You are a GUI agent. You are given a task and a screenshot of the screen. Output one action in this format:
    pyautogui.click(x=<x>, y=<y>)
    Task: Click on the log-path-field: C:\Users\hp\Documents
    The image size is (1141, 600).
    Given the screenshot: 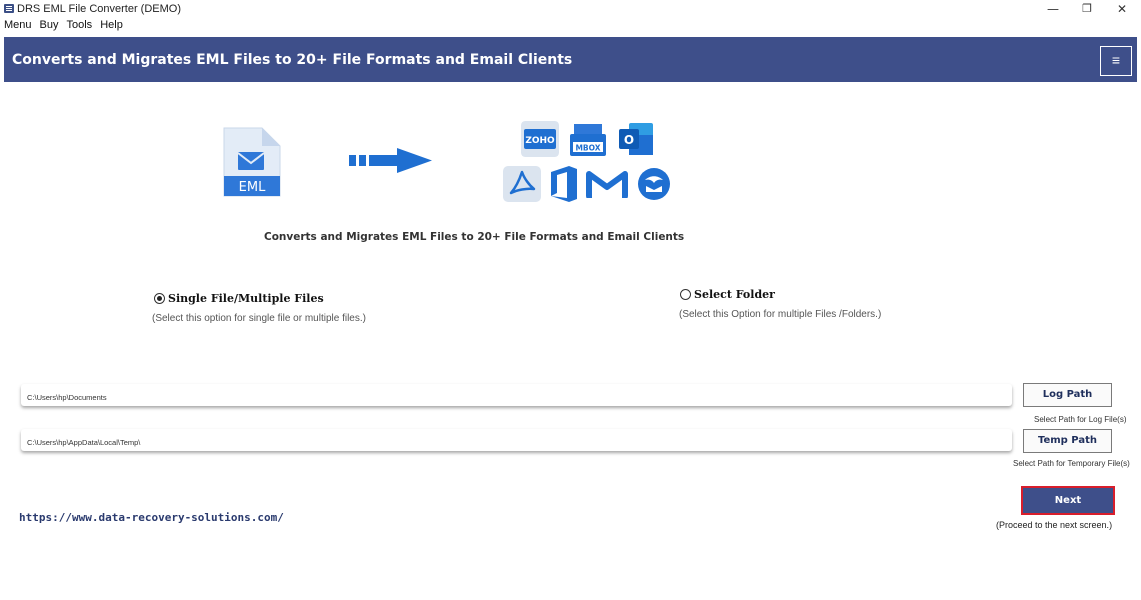 What is the action you would take?
    pyautogui.click(x=516, y=395)
    